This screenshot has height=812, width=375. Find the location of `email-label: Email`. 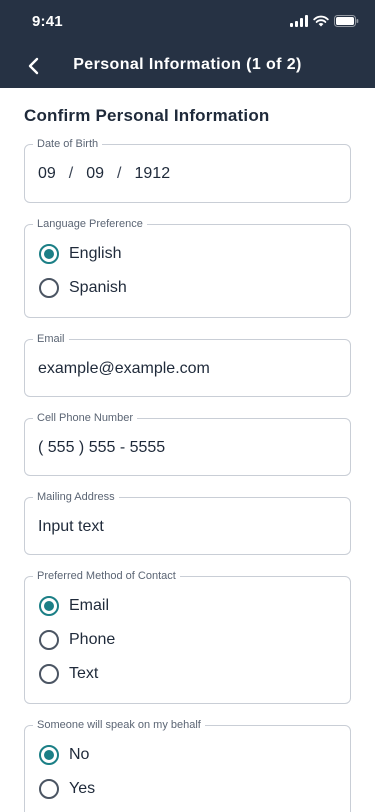

email-label: Email is located at coordinates (51, 339).